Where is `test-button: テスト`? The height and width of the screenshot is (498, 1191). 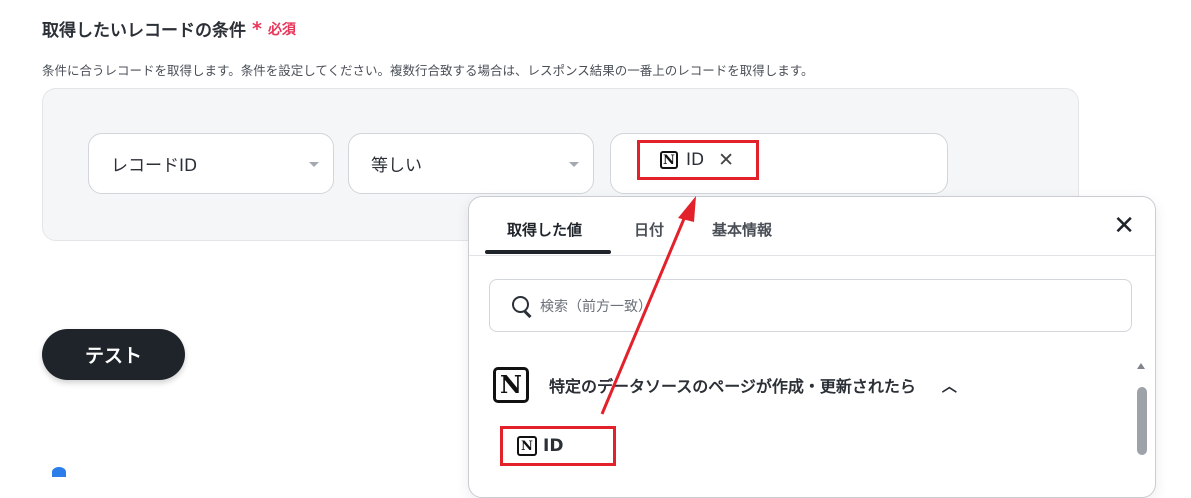
test-button: テスト is located at coordinates (113, 354).